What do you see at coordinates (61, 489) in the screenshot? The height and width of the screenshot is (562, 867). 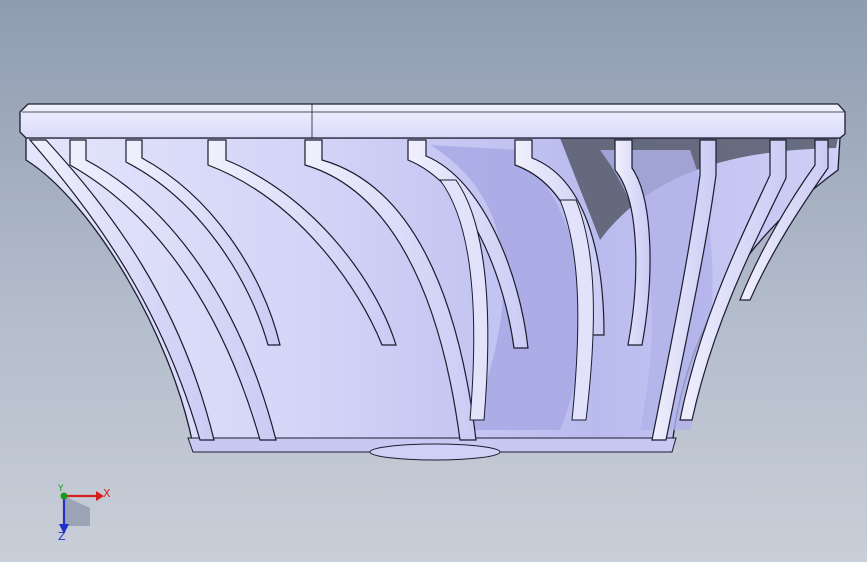 I see `y-axis-label: Y` at bounding box center [61, 489].